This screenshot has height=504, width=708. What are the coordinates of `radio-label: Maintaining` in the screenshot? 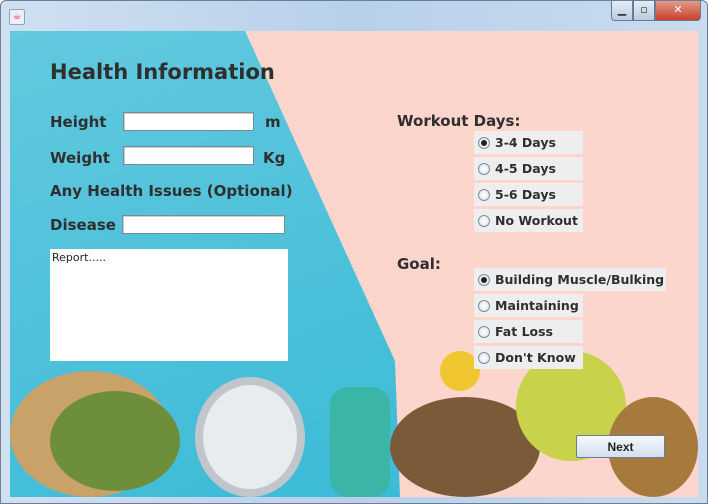 It's located at (537, 305).